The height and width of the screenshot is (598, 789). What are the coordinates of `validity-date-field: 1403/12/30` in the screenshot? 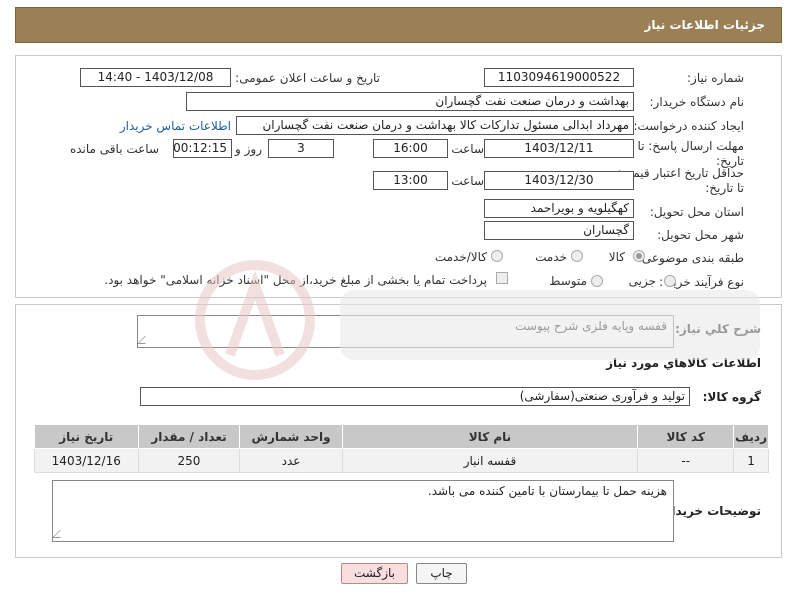 It's located at (559, 180).